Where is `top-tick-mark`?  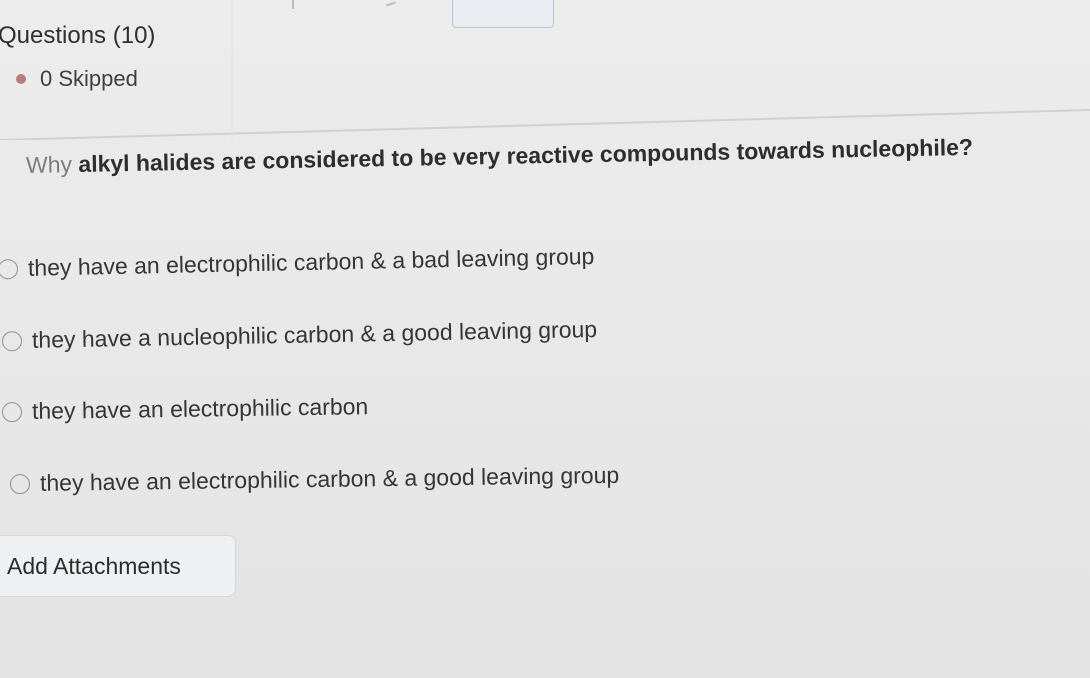 top-tick-mark is located at coordinates (293, 4).